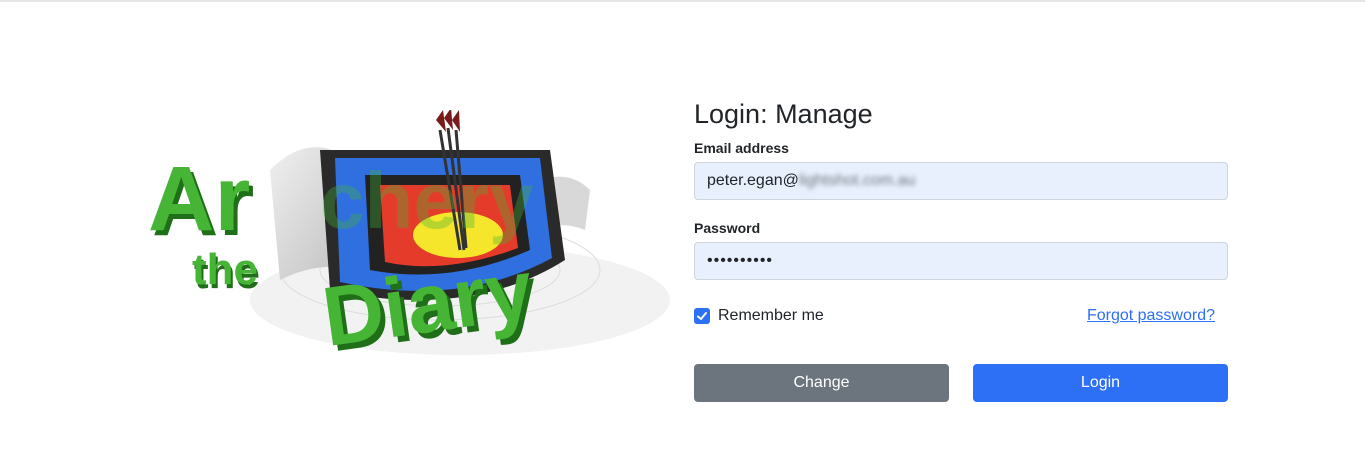 The image size is (1365, 475). Describe the element at coordinates (199, 199) in the screenshot. I see `svg-text: Ar` at that location.